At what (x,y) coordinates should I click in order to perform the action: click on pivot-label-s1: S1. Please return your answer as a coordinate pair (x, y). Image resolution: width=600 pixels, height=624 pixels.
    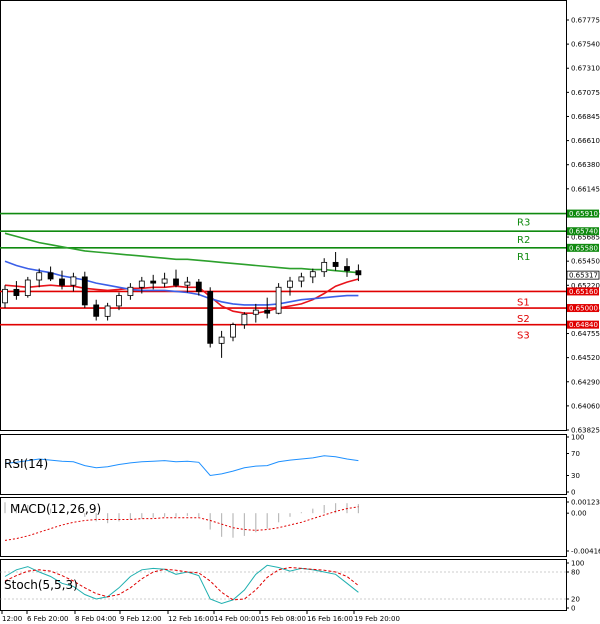
    Looking at the image, I should click on (523, 302).